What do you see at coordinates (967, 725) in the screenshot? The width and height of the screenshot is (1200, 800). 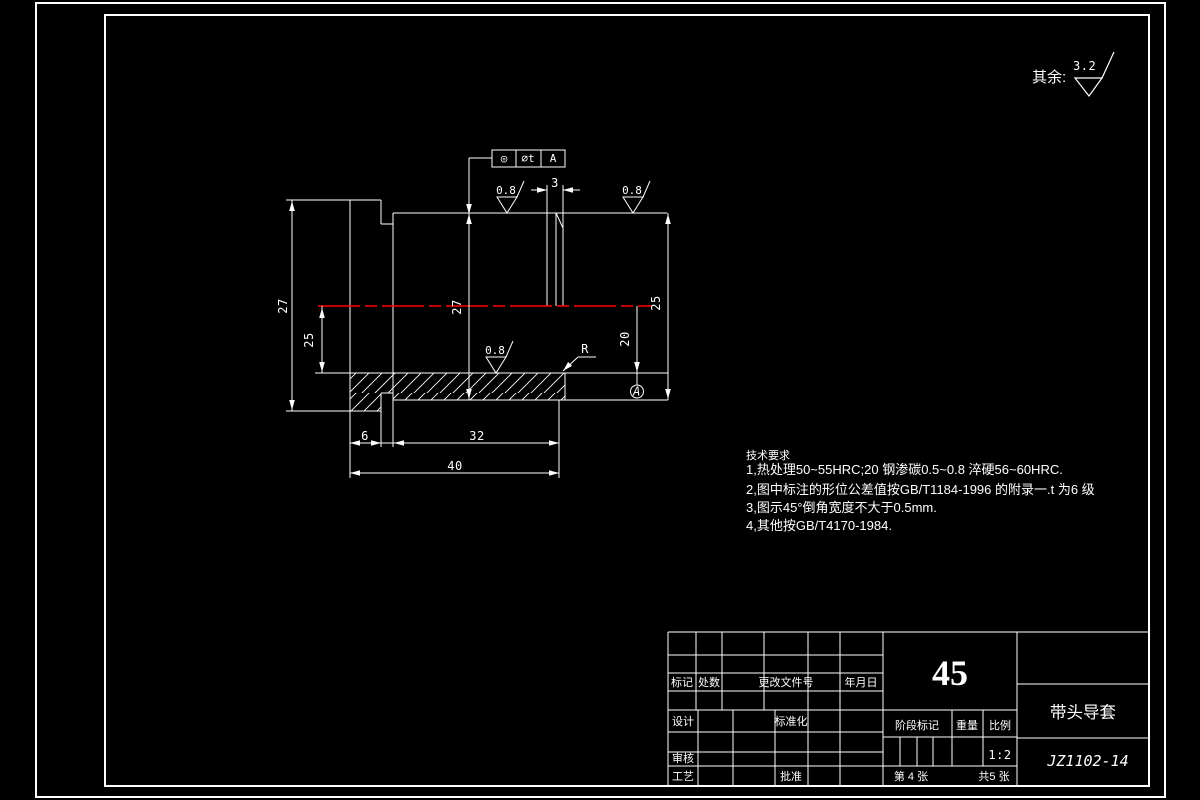 I see `tb-weight-label: 重量` at bounding box center [967, 725].